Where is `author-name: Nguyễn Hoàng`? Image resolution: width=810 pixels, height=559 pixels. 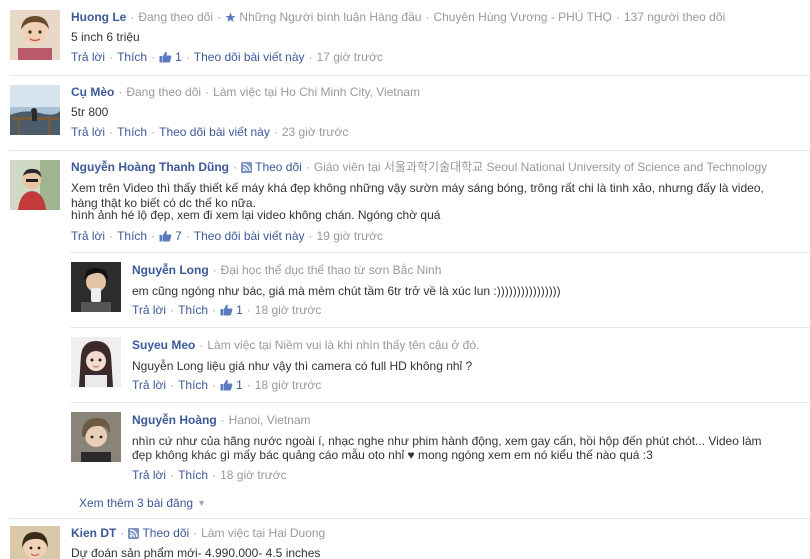 author-name: Nguyễn Hoàng is located at coordinates (174, 420).